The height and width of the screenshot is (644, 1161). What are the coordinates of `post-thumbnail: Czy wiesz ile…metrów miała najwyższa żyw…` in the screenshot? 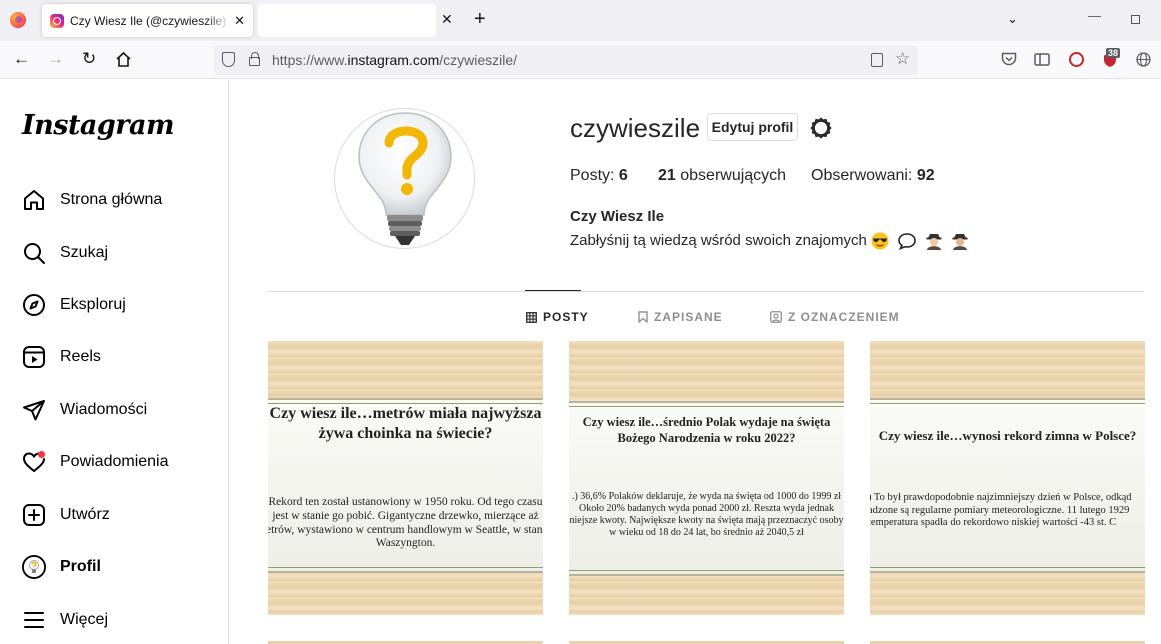 It's located at (405, 478).